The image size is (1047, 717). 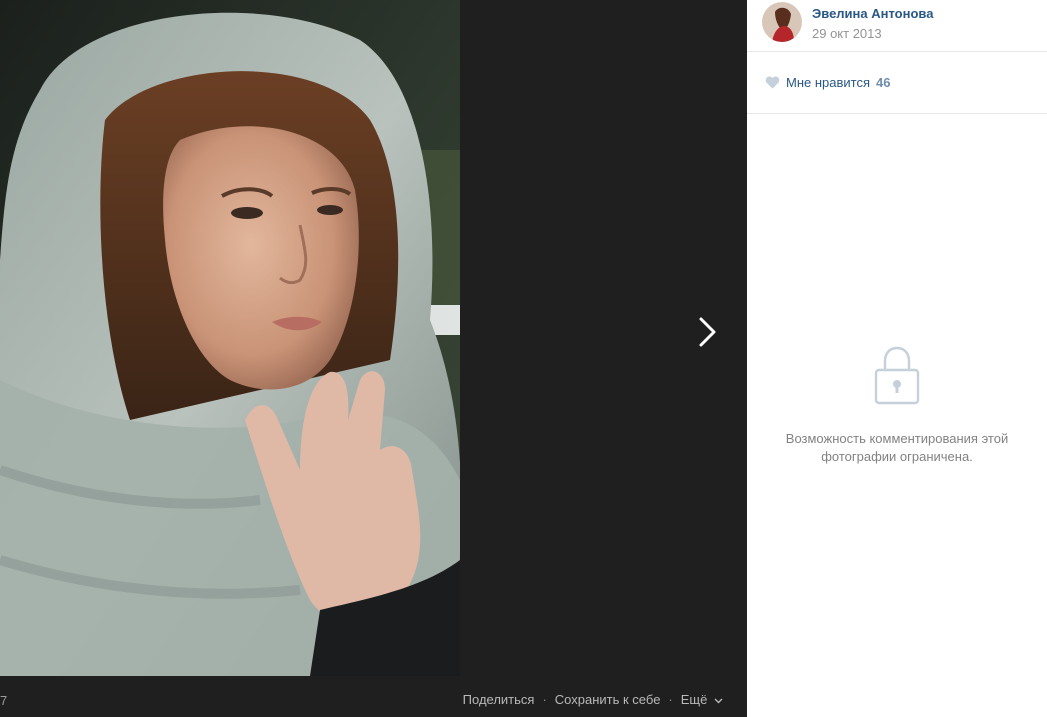 What do you see at coordinates (872, 23) in the screenshot?
I see `author-info: Эвелина Антонова 29 окт 2013` at bounding box center [872, 23].